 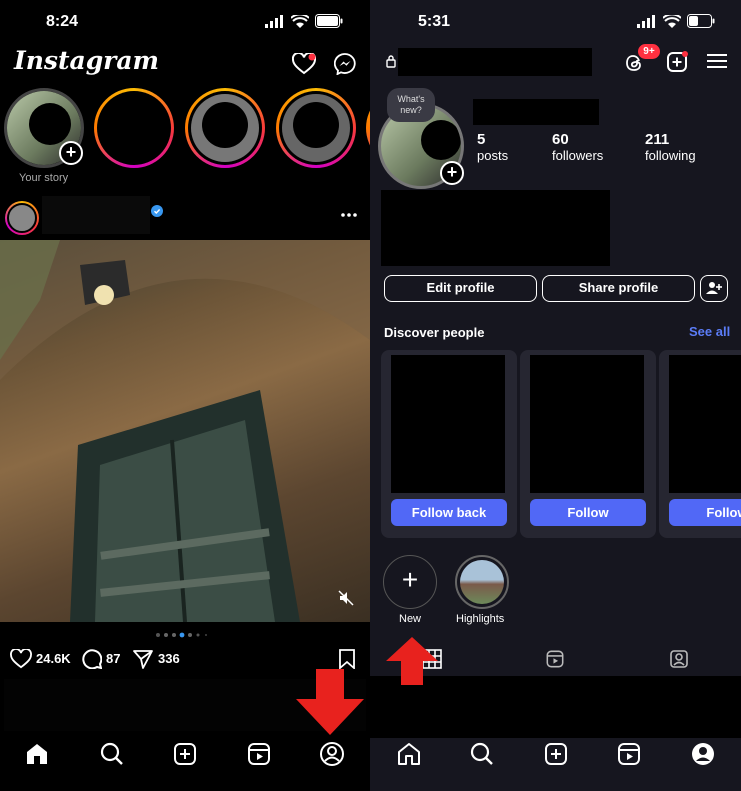 What do you see at coordinates (649, 51) in the screenshot?
I see `threads-badge: 9+` at bounding box center [649, 51].